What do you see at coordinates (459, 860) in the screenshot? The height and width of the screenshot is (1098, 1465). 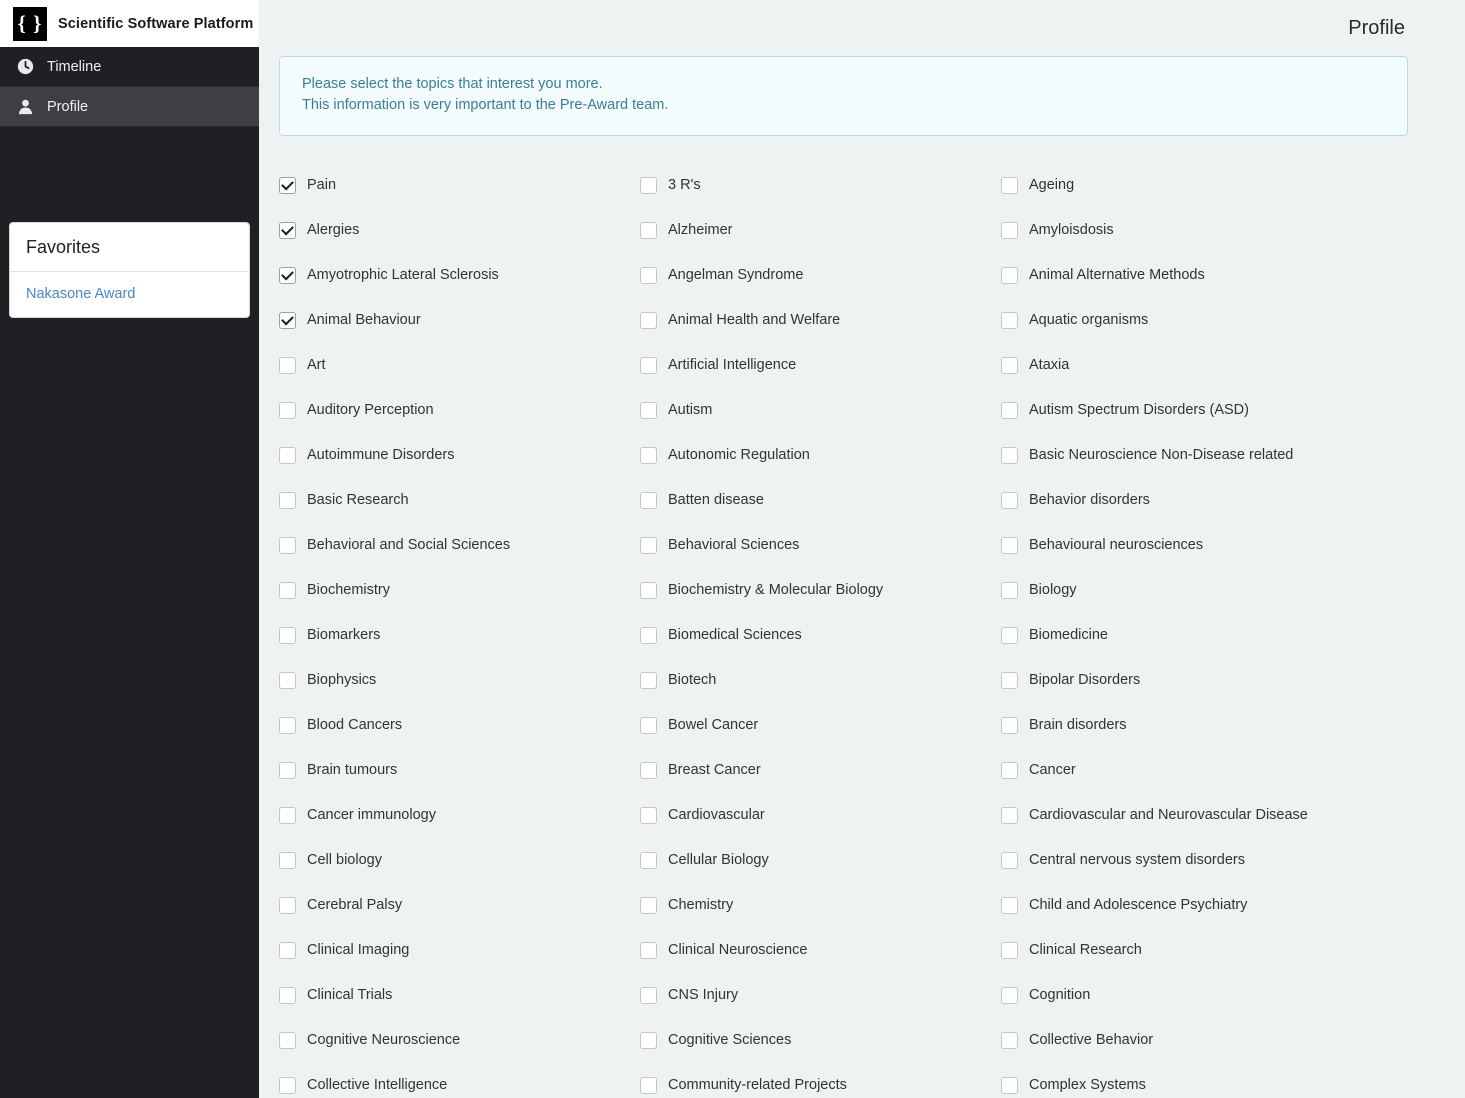 I see `topic-checkbox-row: Cell biology` at bounding box center [459, 860].